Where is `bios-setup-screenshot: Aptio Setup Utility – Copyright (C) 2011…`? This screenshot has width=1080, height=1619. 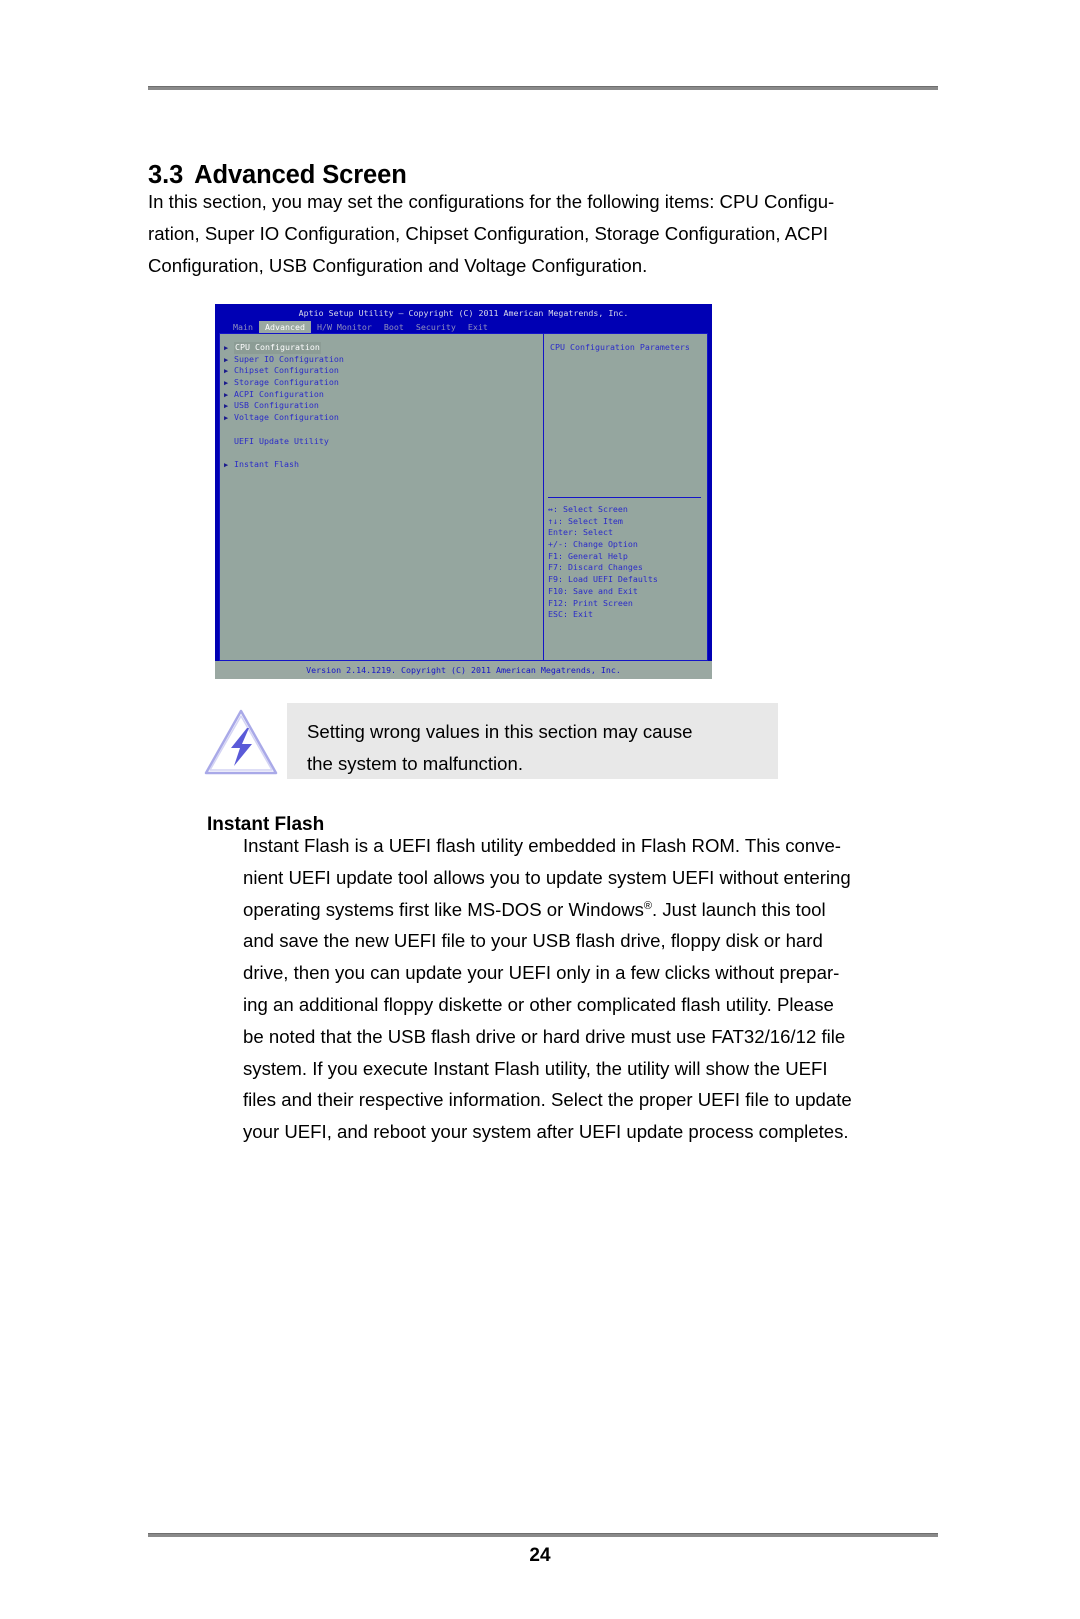
bios-setup-screenshot: Aptio Setup Utility – Copyright (C) 2011… is located at coordinates (463, 491).